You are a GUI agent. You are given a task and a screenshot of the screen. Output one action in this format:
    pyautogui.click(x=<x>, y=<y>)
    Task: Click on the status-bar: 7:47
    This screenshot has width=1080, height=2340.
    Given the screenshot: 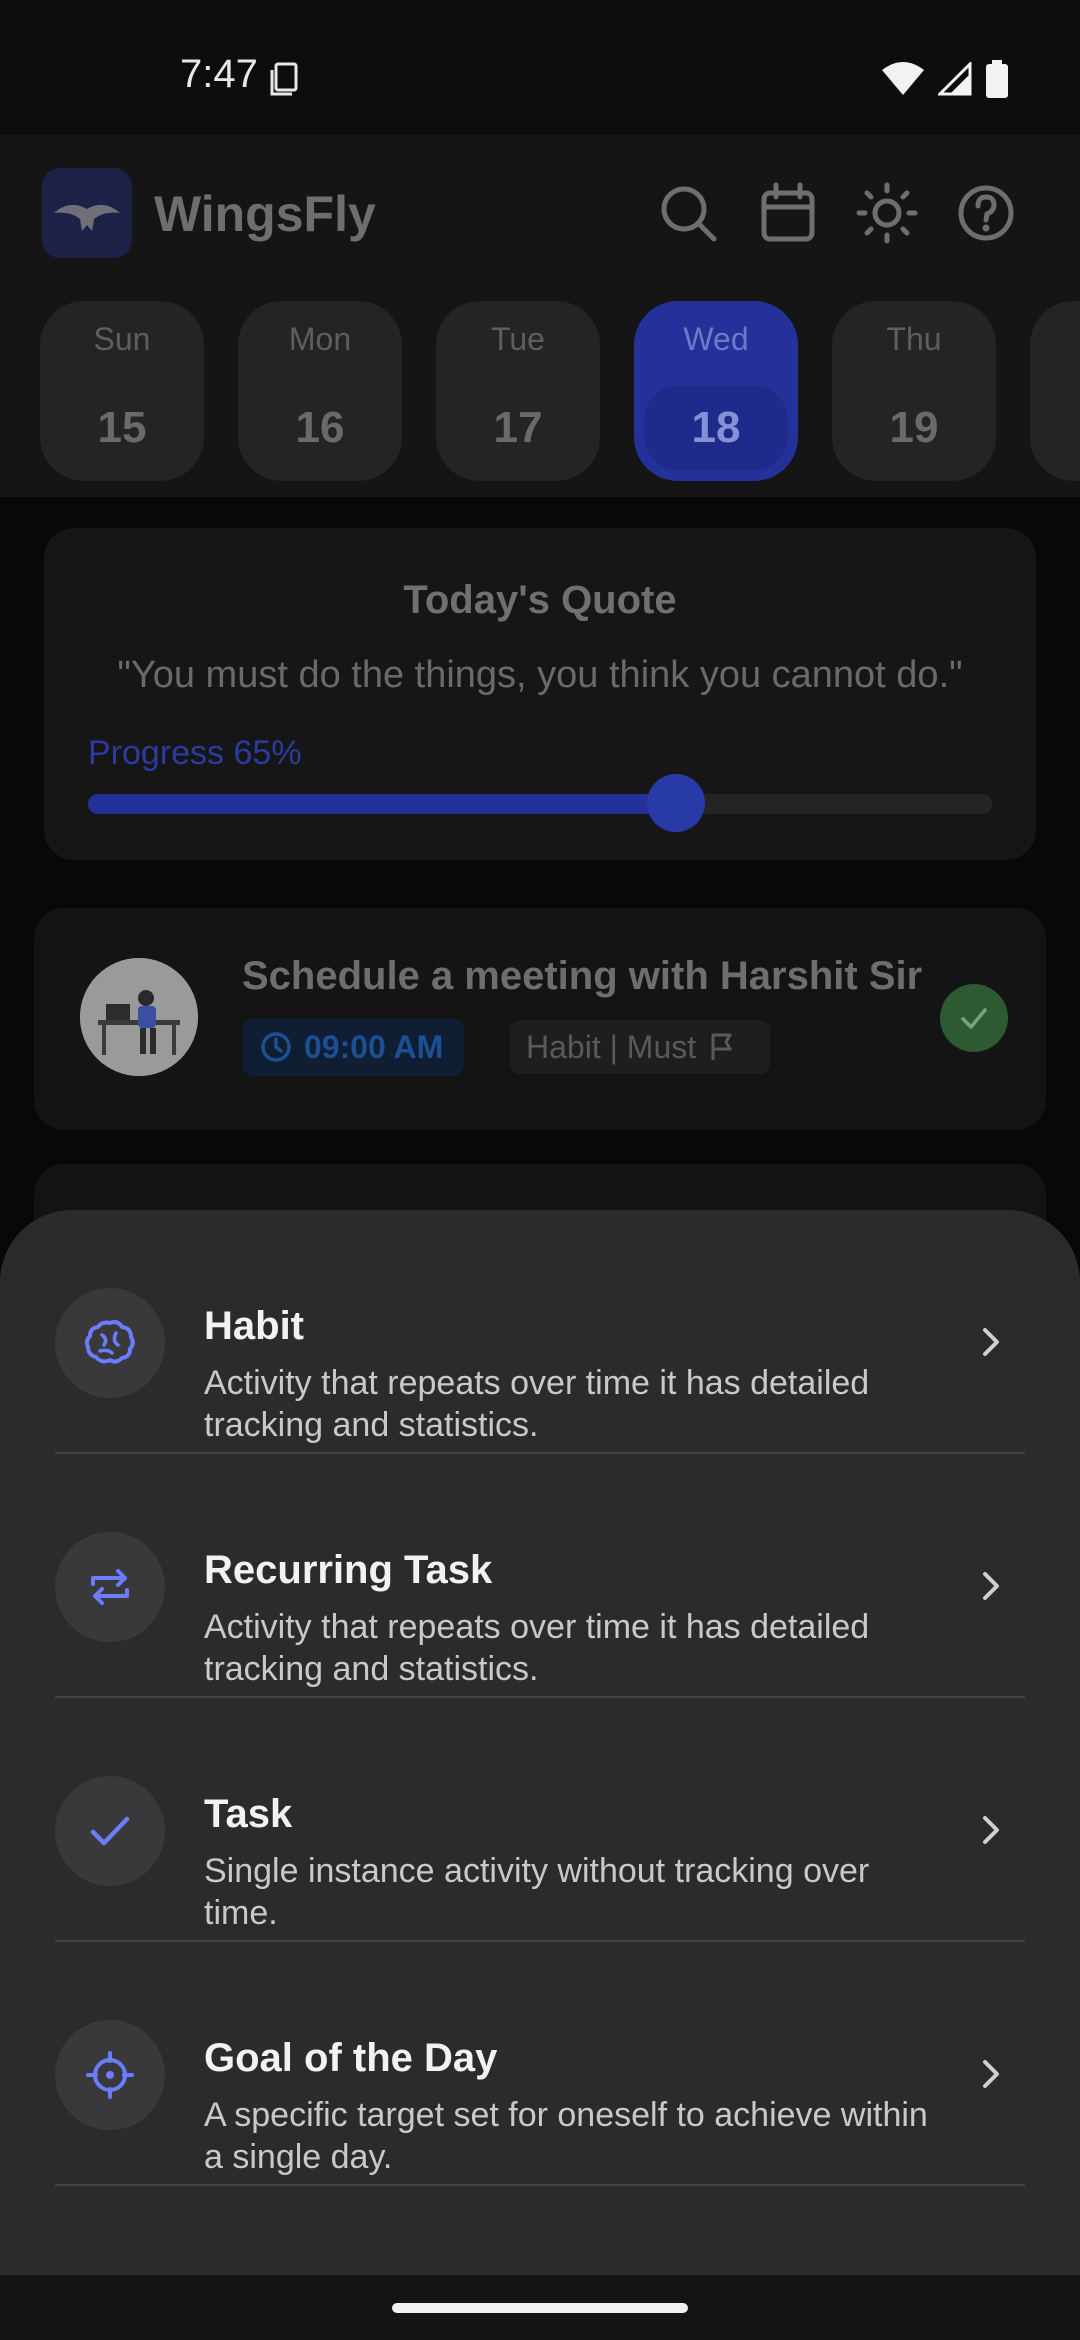 What is the action you would take?
    pyautogui.click(x=540, y=67)
    